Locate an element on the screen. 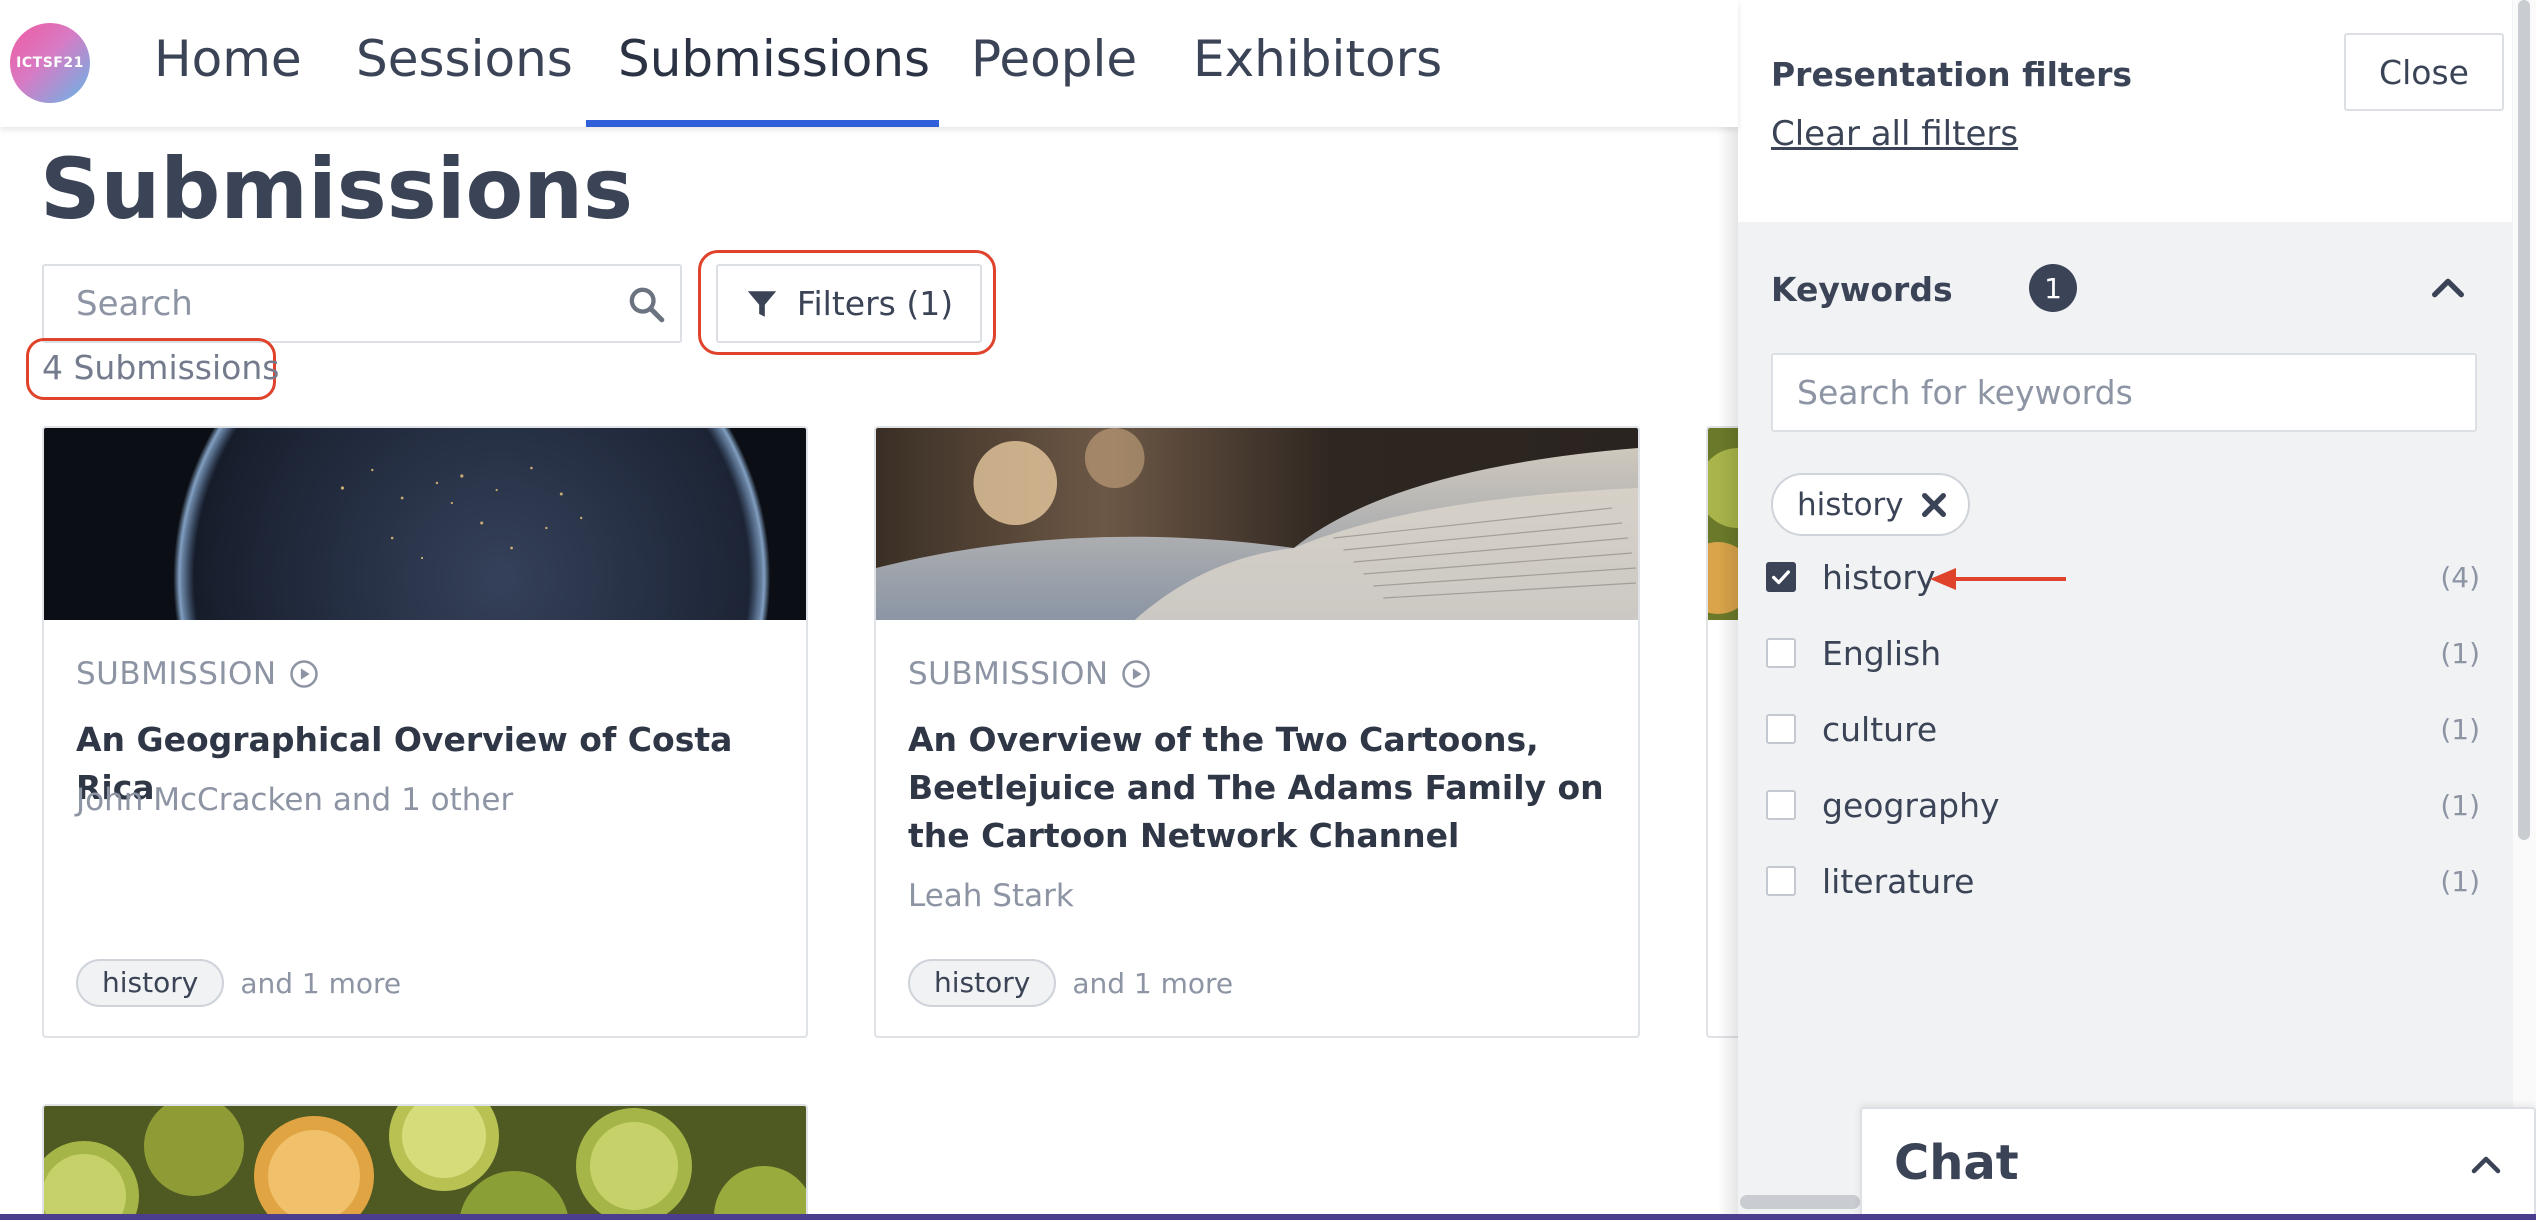 This screenshot has width=2536, height=1220. search-input is located at coordinates (324, 303).